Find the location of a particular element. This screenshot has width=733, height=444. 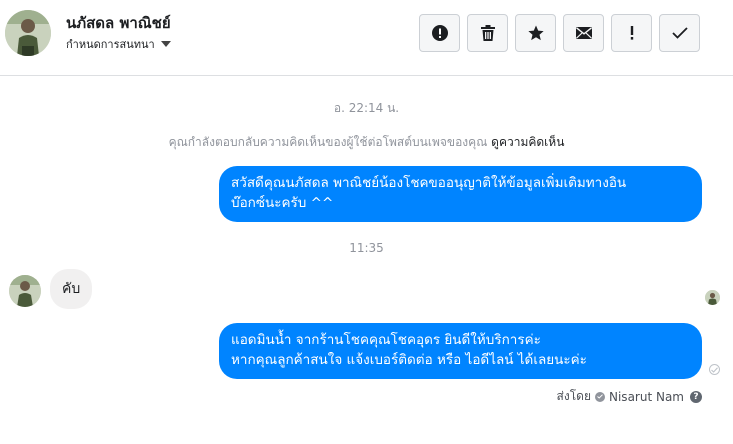

envelope-icon is located at coordinates (583, 33).